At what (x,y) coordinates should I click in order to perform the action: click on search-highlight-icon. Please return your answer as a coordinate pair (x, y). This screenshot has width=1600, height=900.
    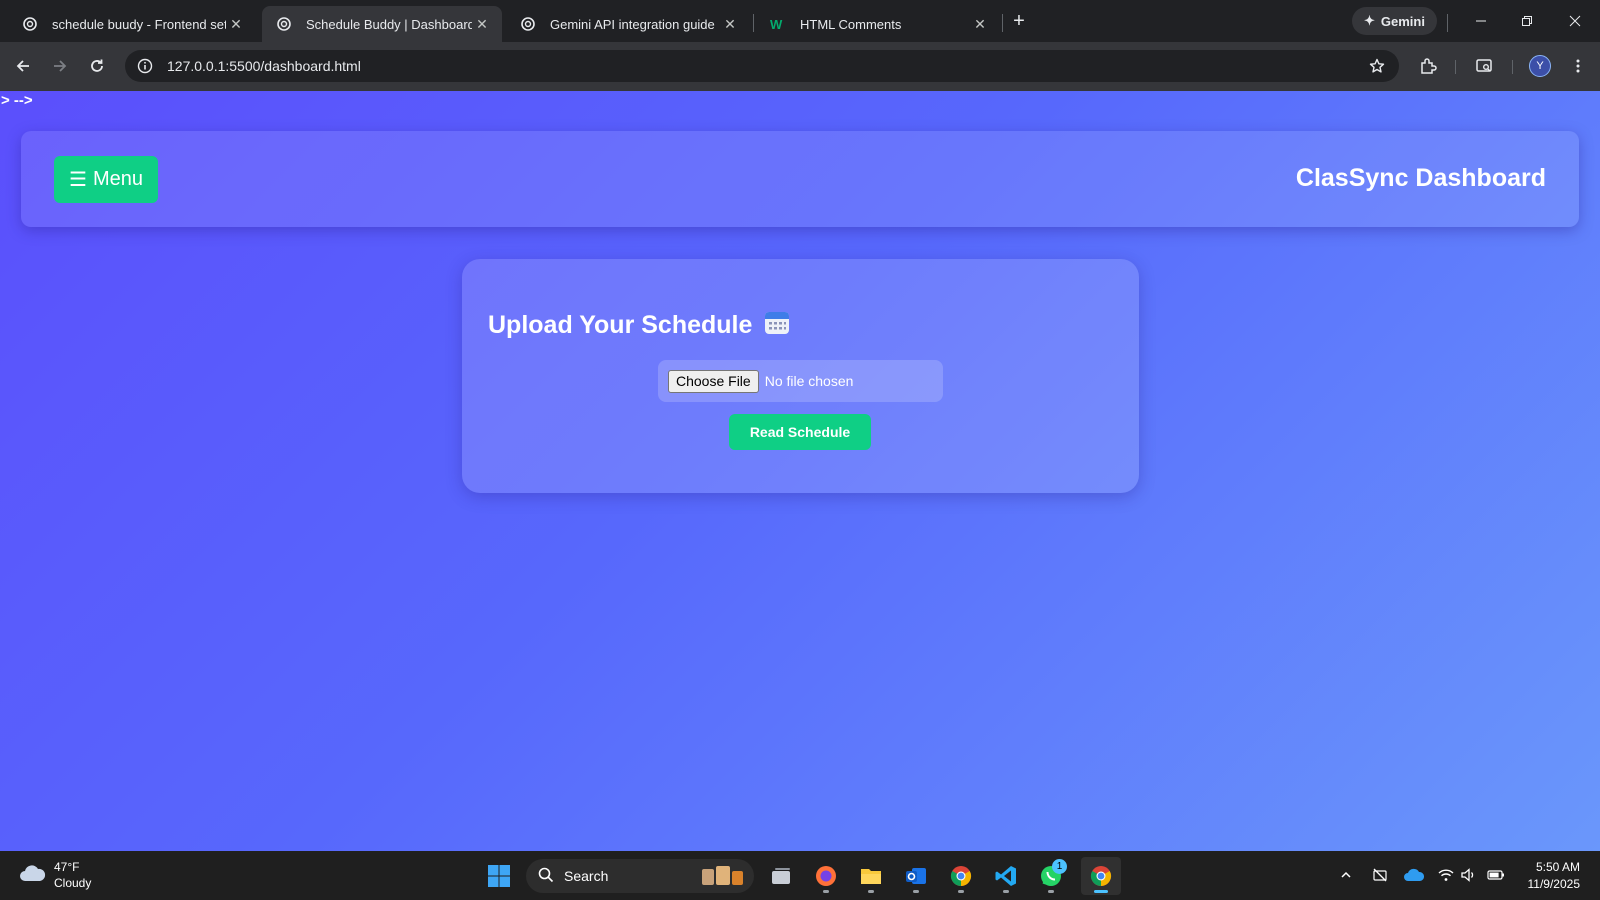
    Looking at the image, I should click on (723, 876).